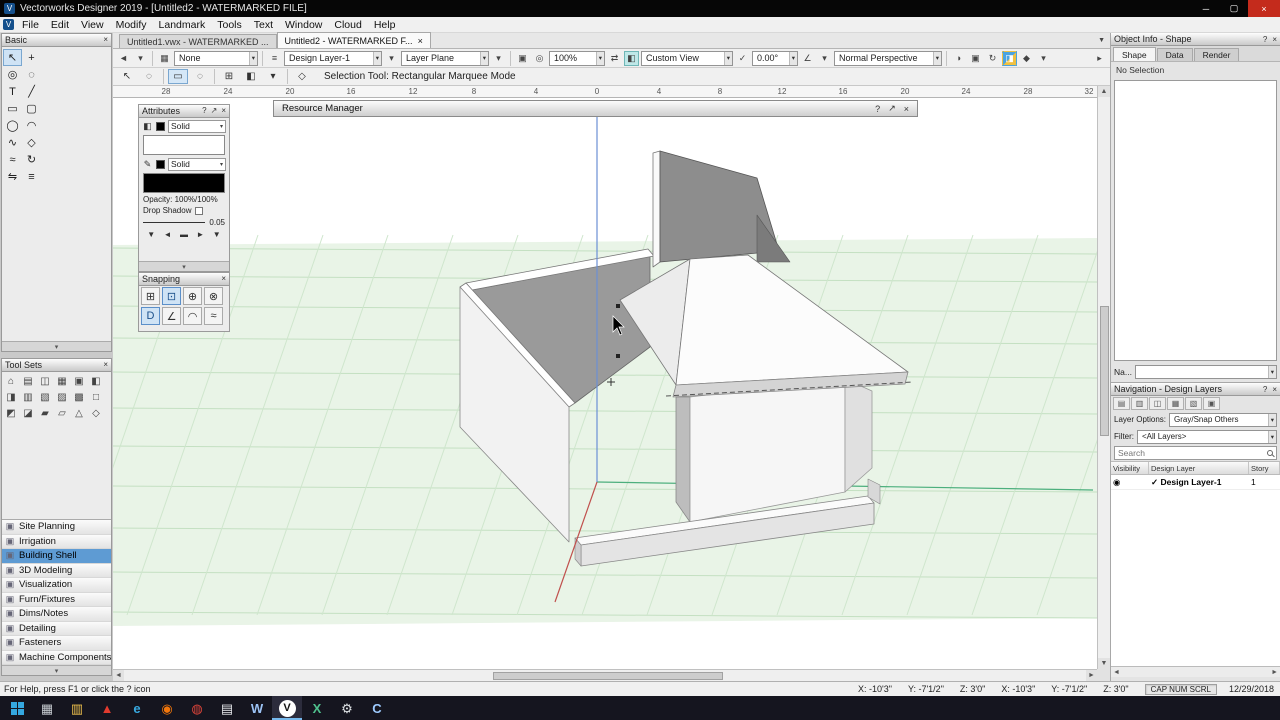  Describe the element at coordinates (96, 413) in the screenshot. I see `toolset-tool-icon: ◇` at that location.